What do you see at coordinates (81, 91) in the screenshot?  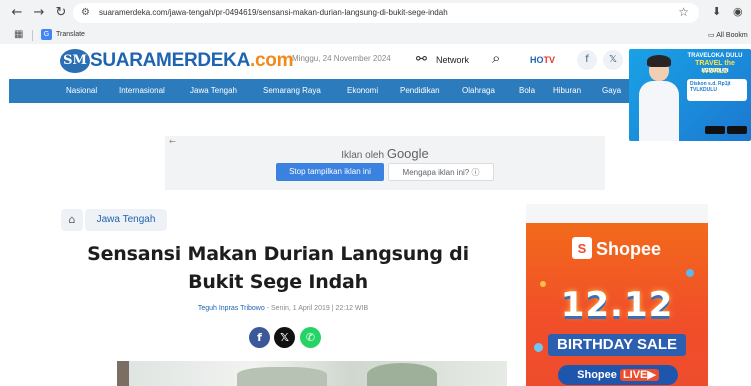 I see `nav-item-nasional: Nasional` at bounding box center [81, 91].